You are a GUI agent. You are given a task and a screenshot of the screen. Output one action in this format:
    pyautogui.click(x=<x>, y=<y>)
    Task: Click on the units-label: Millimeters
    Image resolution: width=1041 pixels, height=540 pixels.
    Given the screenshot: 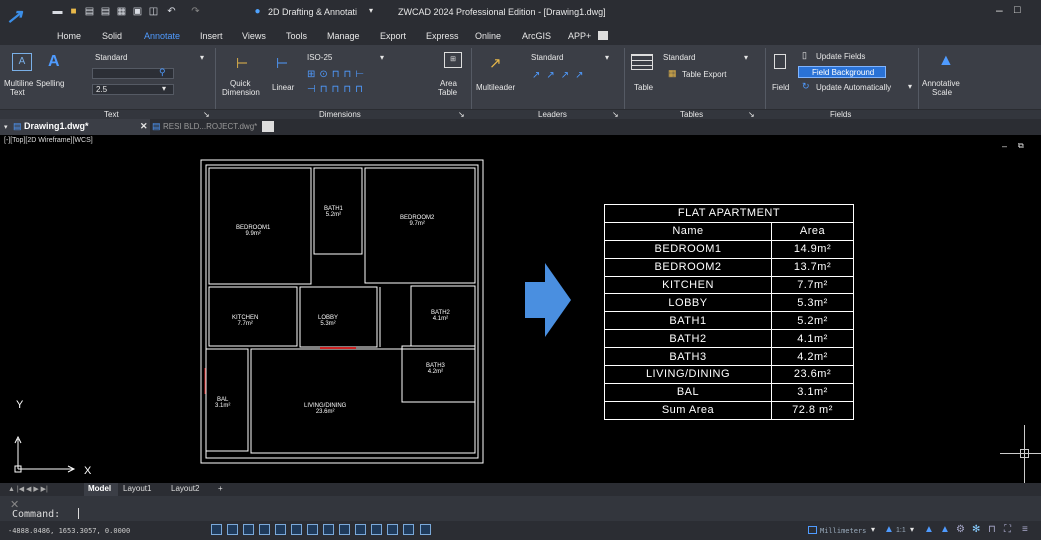 What is the action you would take?
    pyautogui.click(x=843, y=531)
    